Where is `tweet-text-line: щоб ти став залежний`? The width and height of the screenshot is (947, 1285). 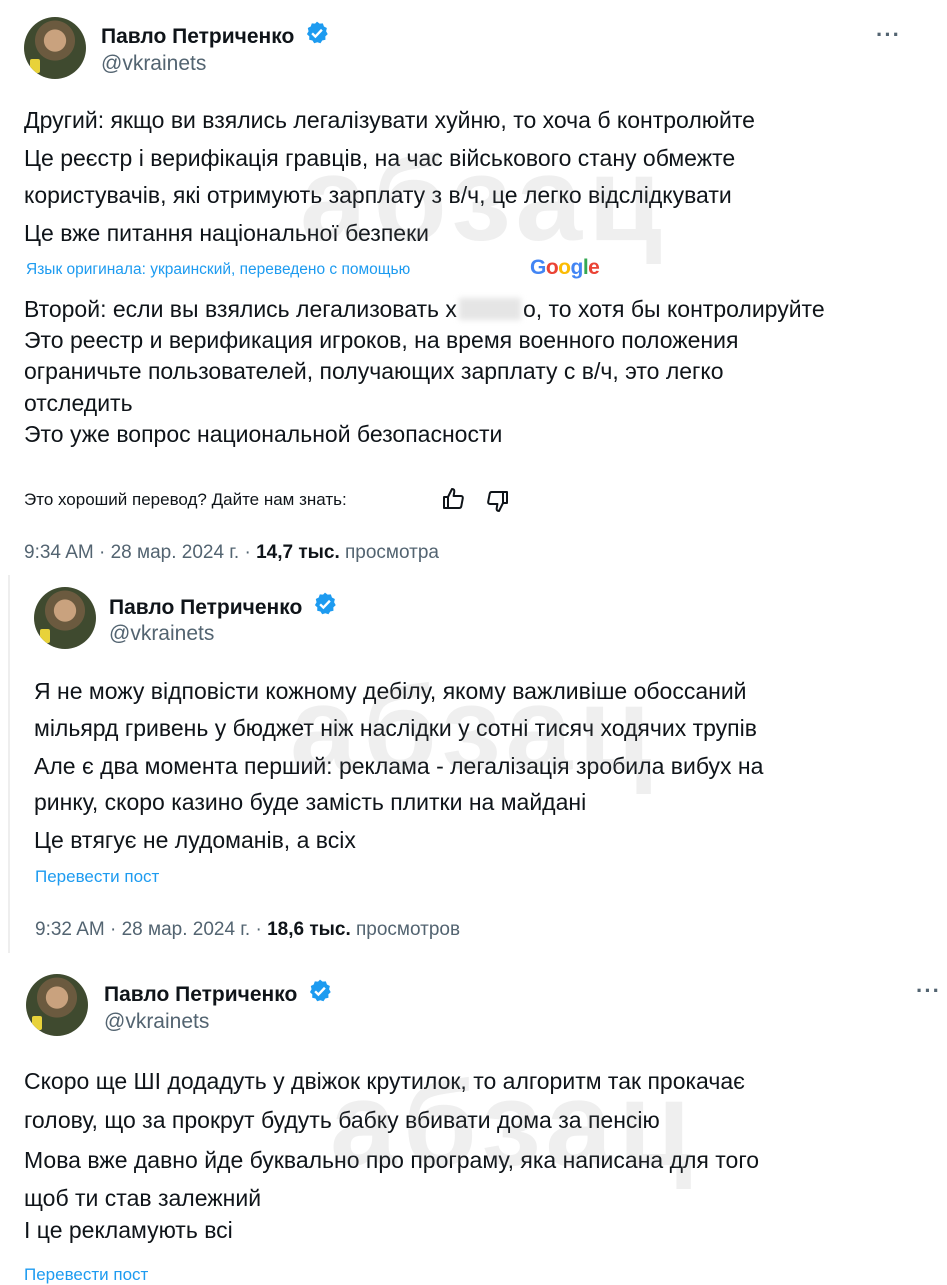
tweet-text-line: щоб ти став залежний is located at coordinates (143, 1198).